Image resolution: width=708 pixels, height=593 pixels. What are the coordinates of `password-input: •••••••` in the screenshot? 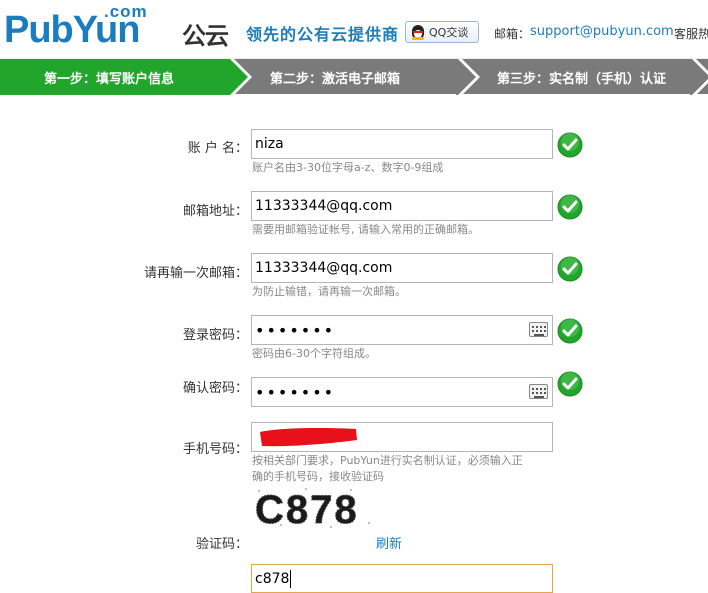 It's located at (402, 330).